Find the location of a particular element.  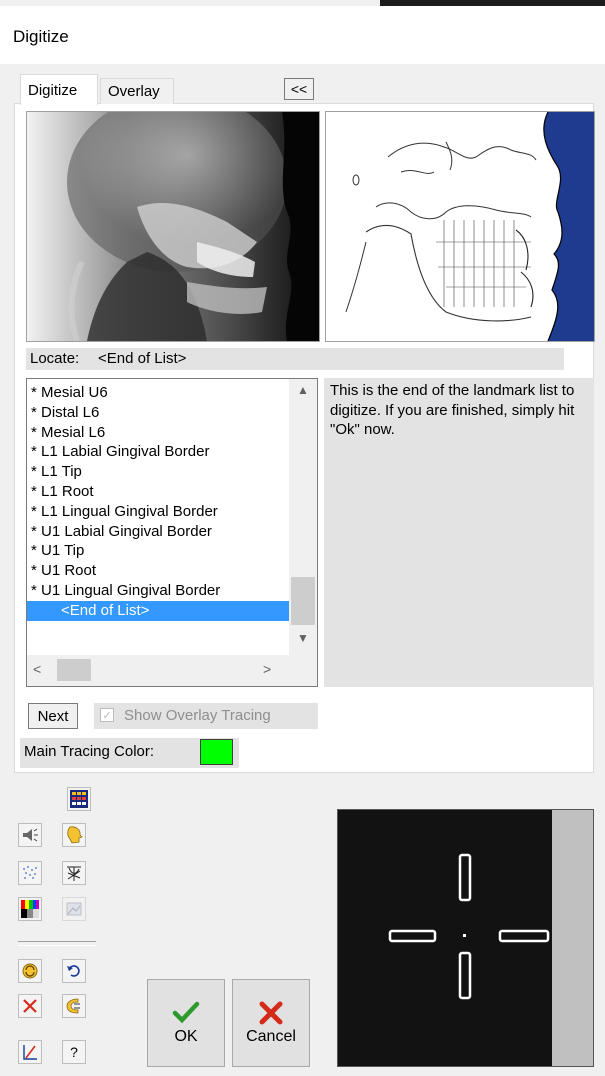

horizontal-scrollbar: < > is located at coordinates (158, 670).